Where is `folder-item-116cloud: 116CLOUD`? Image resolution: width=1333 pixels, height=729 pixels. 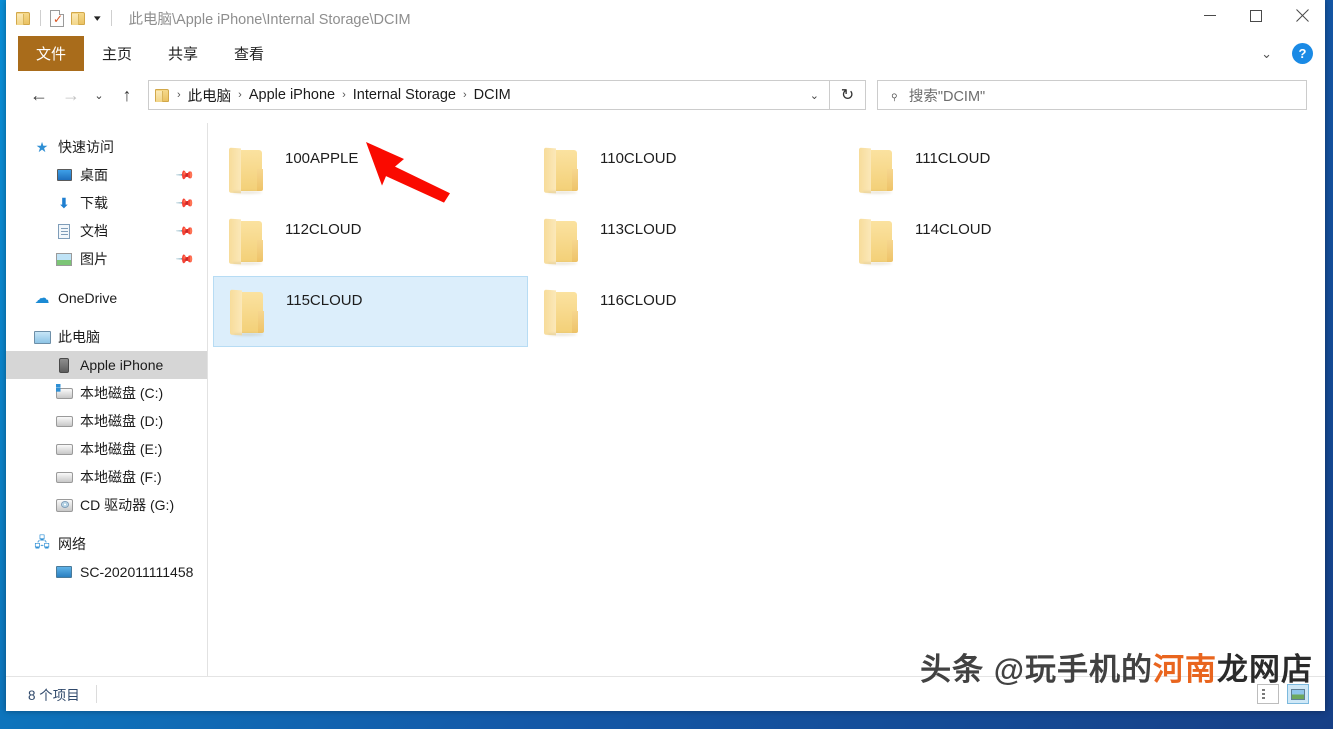 folder-item-116cloud: 116CLOUD is located at coordinates (685, 311).